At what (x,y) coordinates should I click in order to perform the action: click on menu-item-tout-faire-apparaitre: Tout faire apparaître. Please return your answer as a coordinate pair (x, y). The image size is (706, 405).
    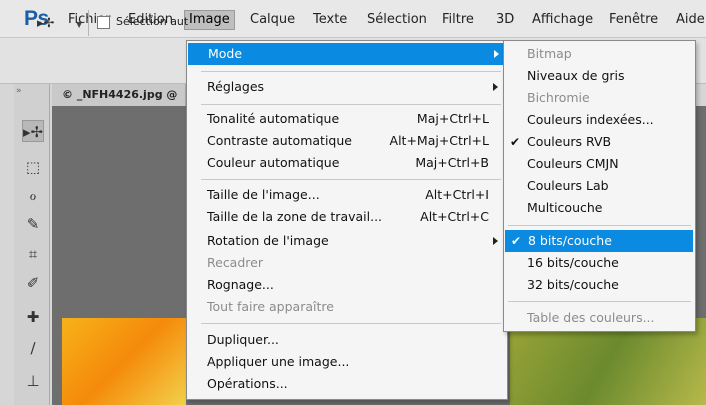
    Looking at the image, I should click on (347, 307).